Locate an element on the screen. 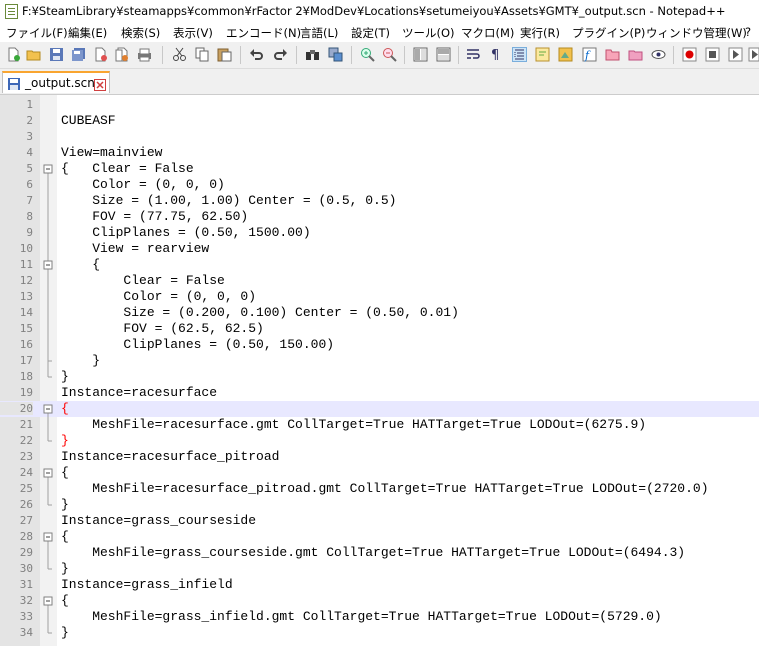 The height and width of the screenshot is (646, 759). code-line: 34} is located at coordinates (379, 633).